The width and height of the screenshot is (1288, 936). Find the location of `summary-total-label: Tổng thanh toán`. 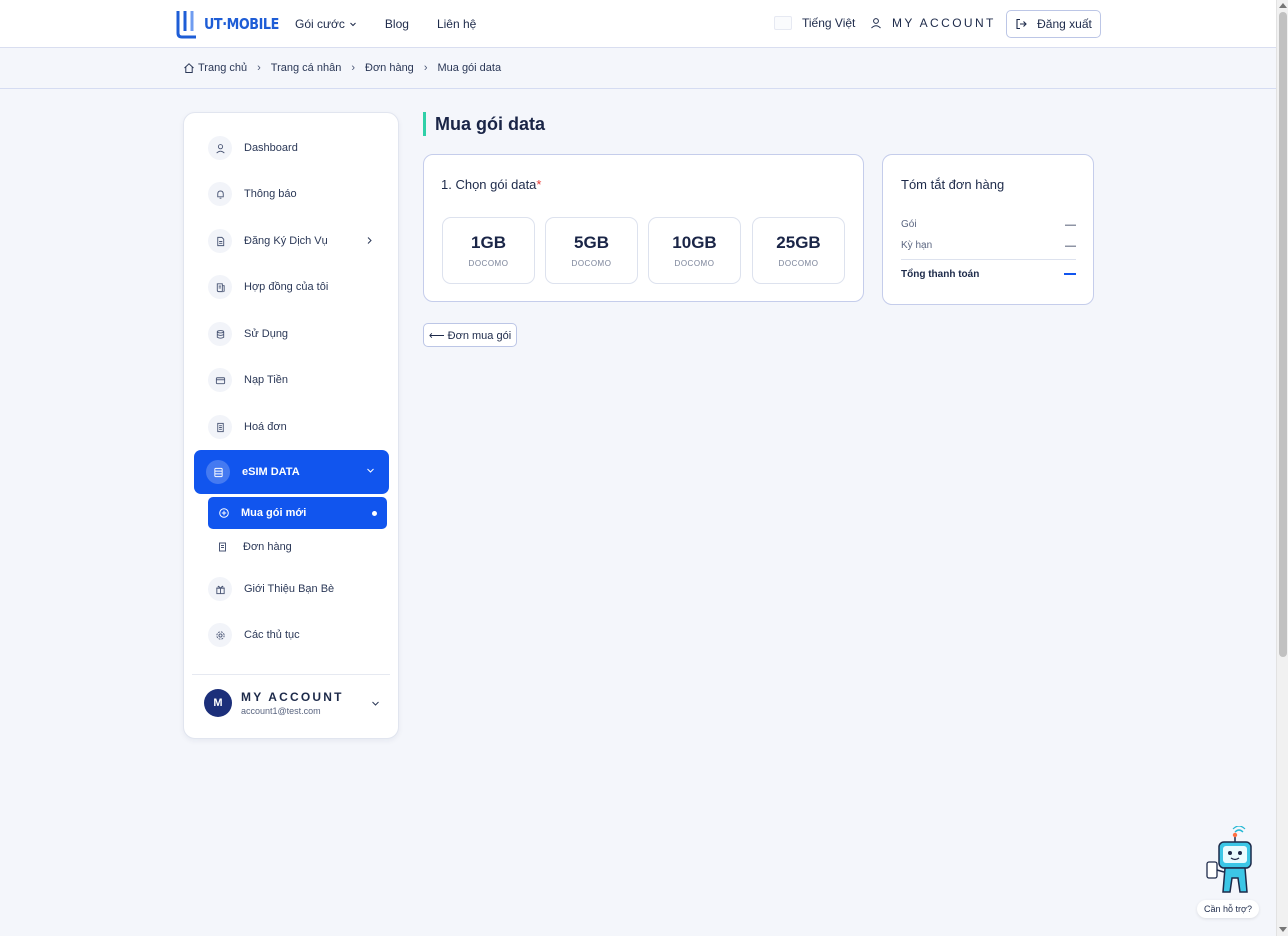

summary-total-label: Tổng thanh toán is located at coordinates (940, 274).